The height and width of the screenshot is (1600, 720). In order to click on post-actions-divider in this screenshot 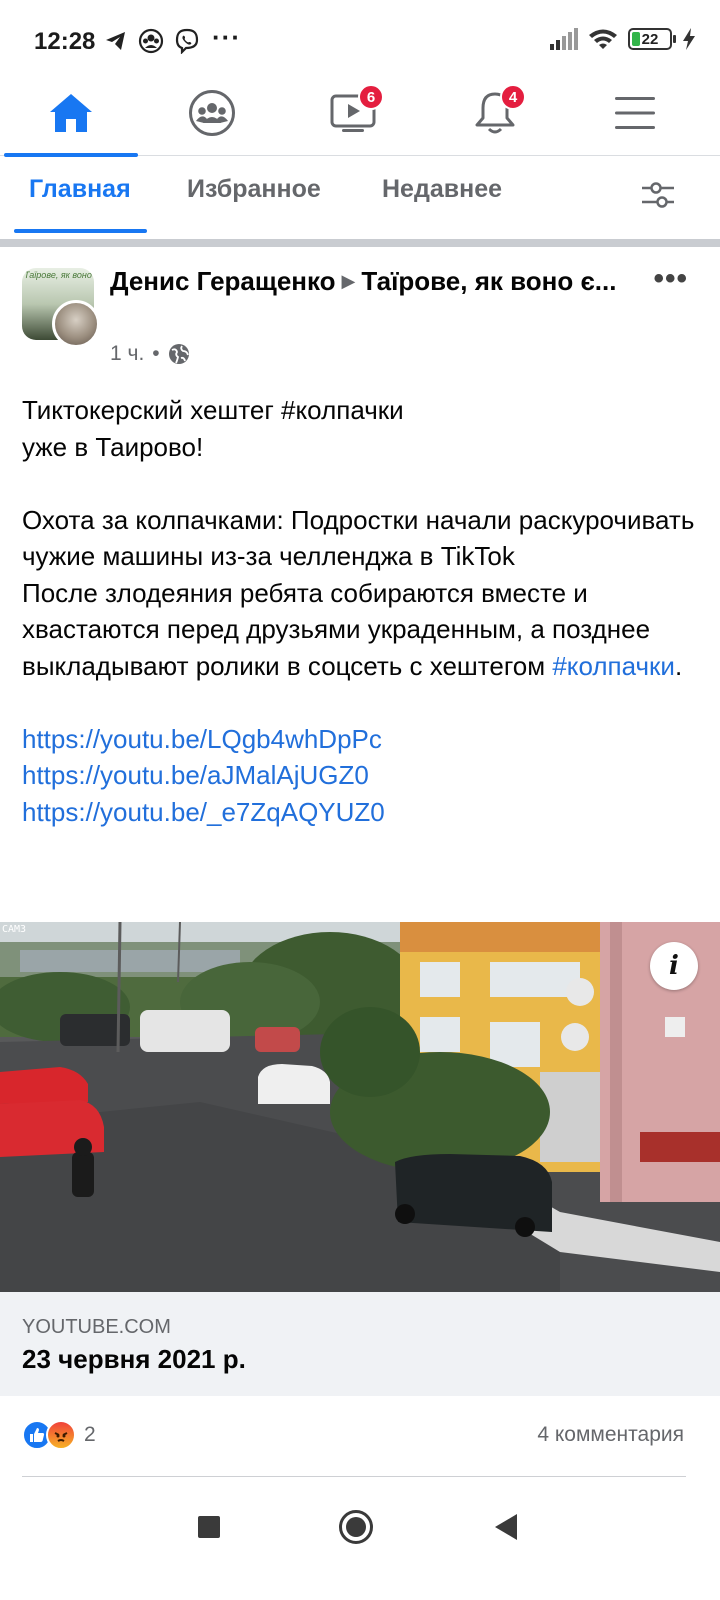, I will do `click(354, 1476)`.